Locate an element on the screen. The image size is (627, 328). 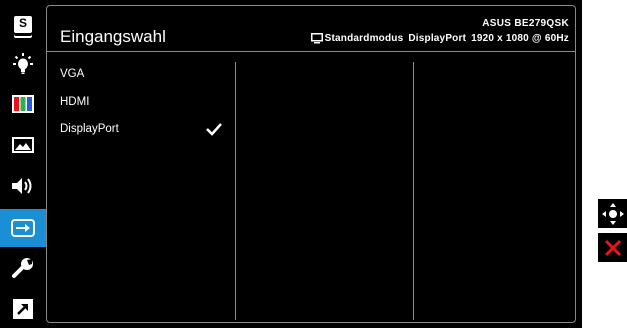
color-bars-icon is located at coordinates (23, 104).